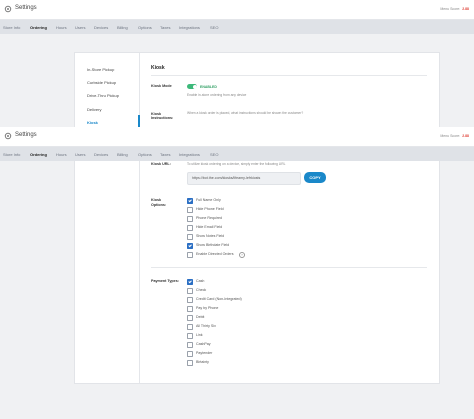 The width and height of the screenshot is (474, 419). What do you see at coordinates (159, 202) in the screenshot?
I see `kiosk-options-label: Kiosk Options:` at bounding box center [159, 202].